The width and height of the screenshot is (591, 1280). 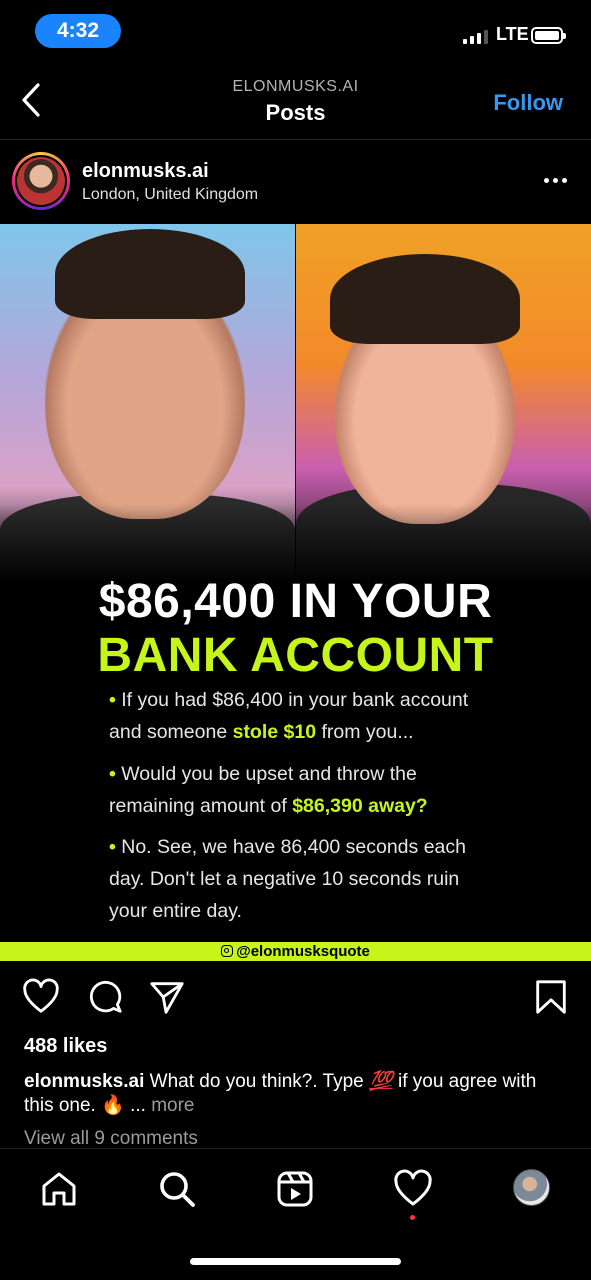 I want to click on instagram-icon, so click(x=227, y=951).